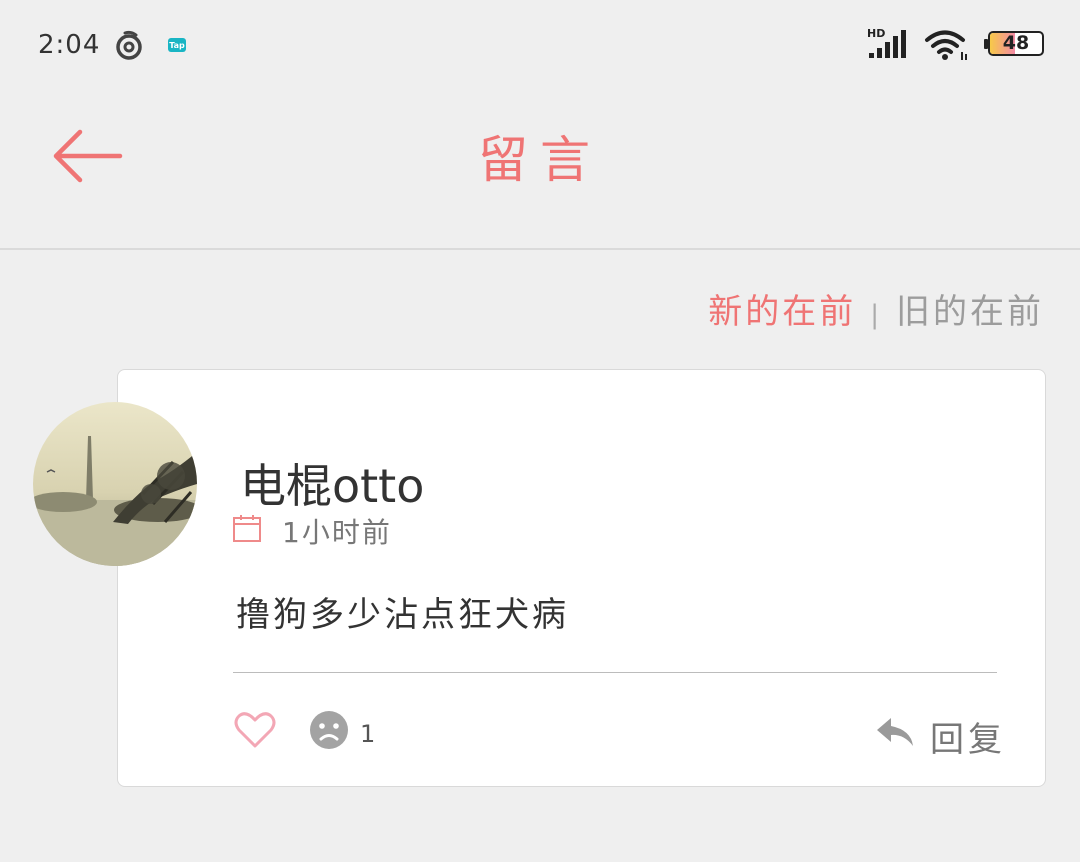 The image size is (1080, 862). What do you see at coordinates (615, 672) in the screenshot?
I see `comment-divider` at bounding box center [615, 672].